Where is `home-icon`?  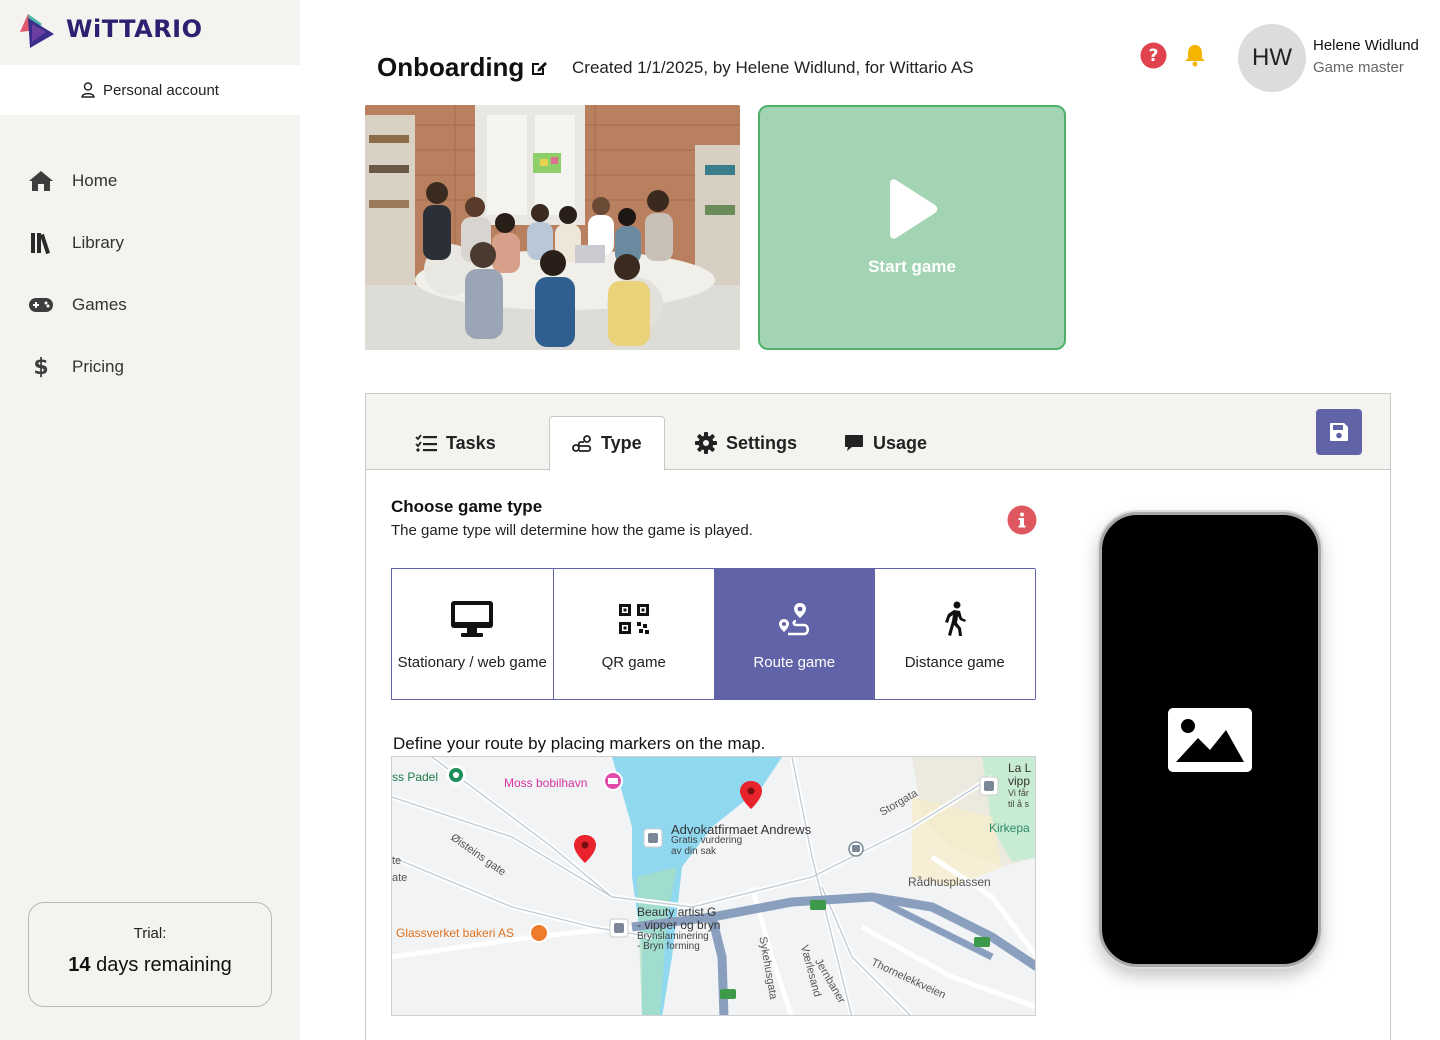
home-icon is located at coordinates (41, 181).